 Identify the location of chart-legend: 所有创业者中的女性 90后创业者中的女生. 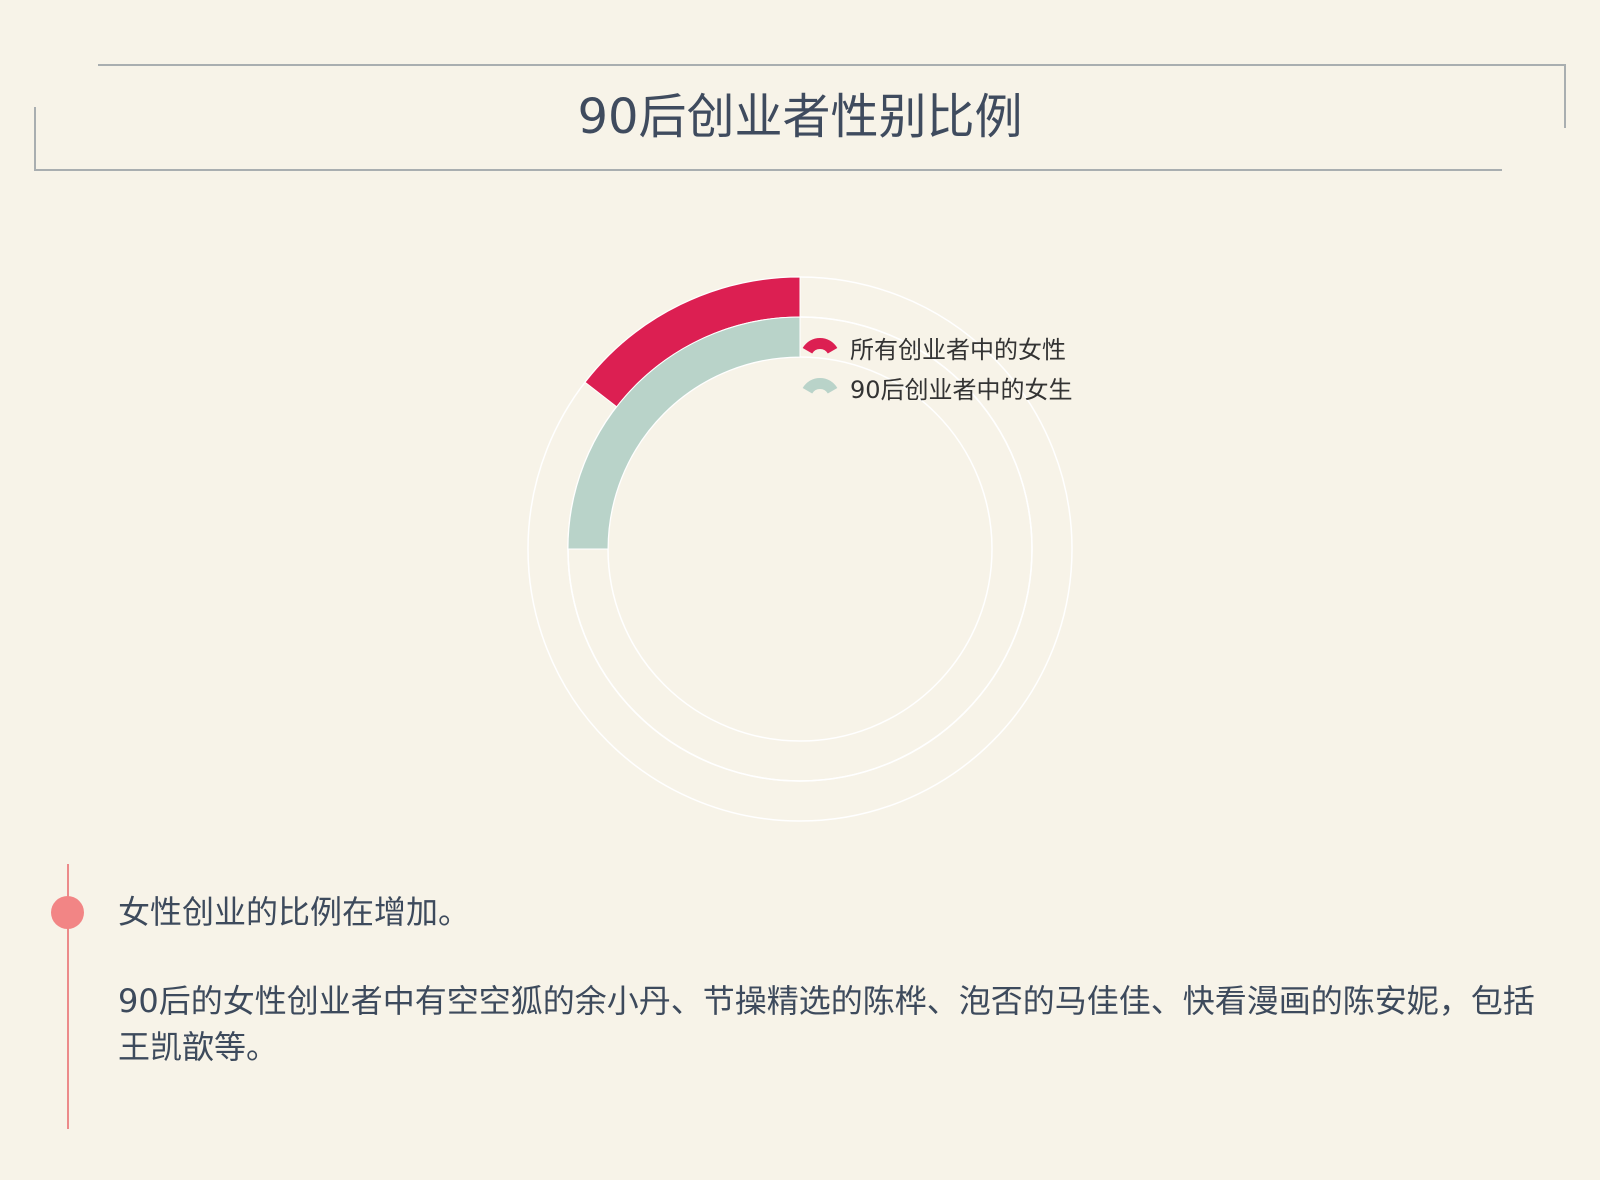
(937, 370).